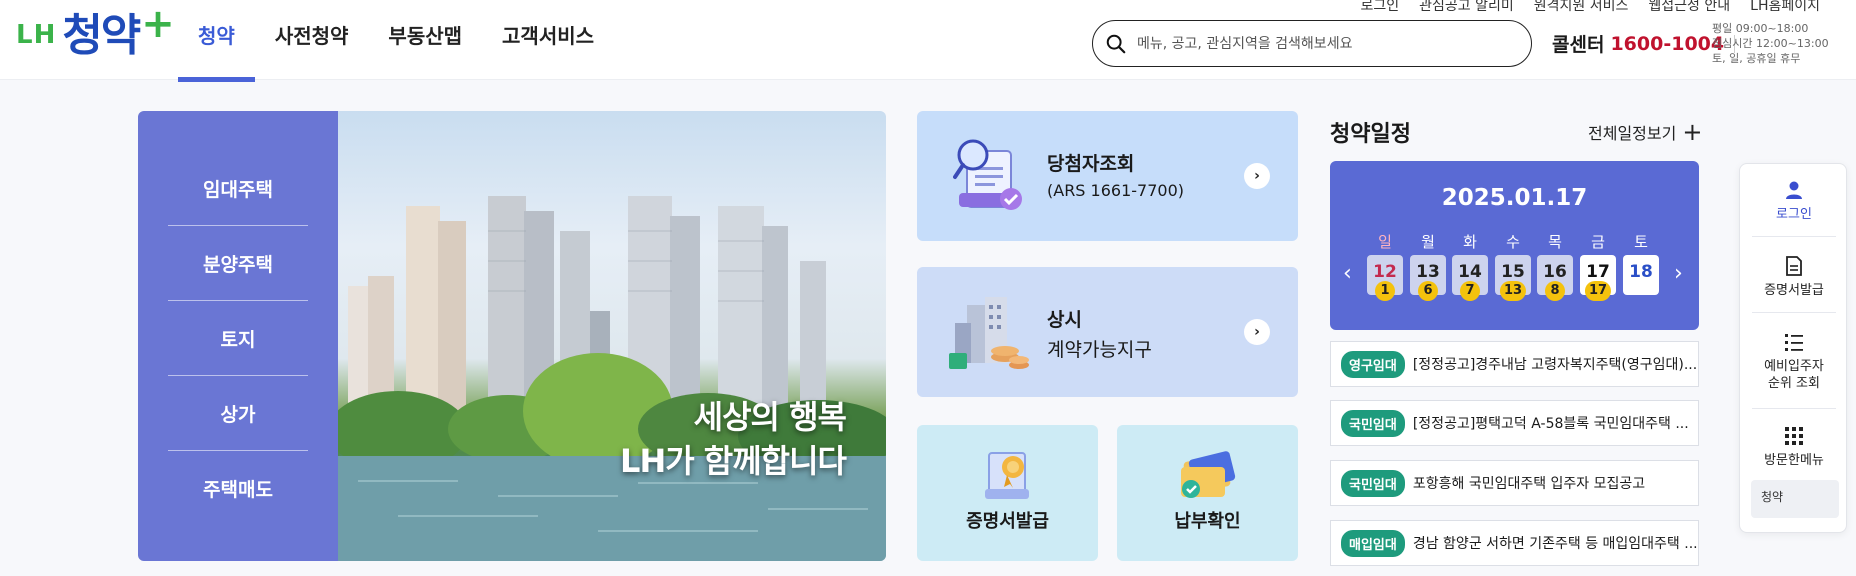 The width and height of the screenshot is (1856, 576). What do you see at coordinates (425, 40) in the screenshot?
I see `nav-realestate-map: 부동산맵` at bounding box center [425, 40].